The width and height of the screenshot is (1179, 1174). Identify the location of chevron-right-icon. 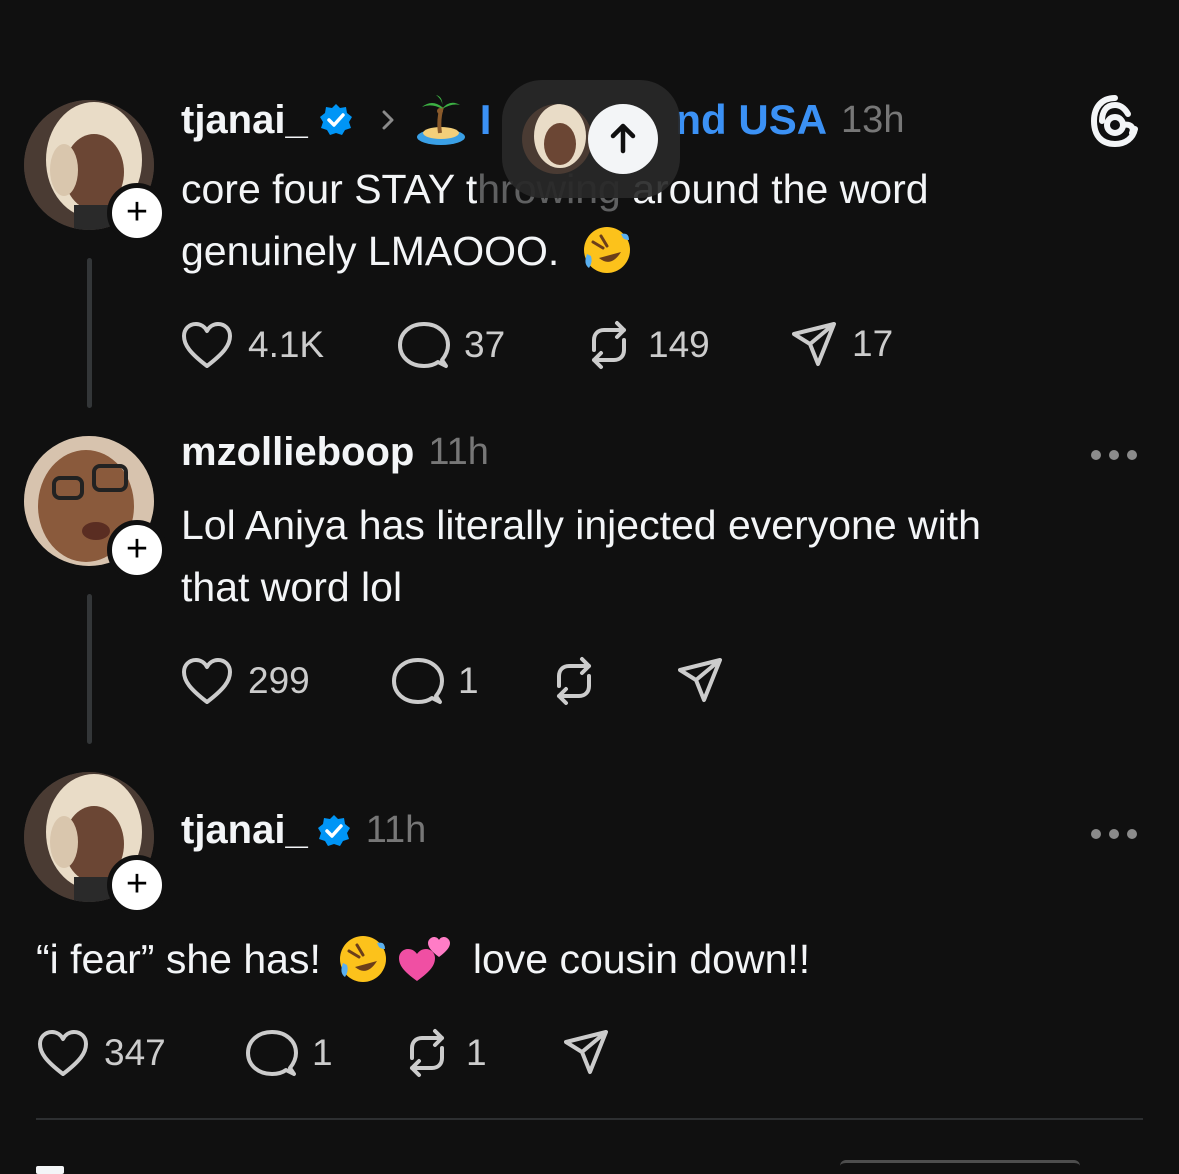
(388, 120).